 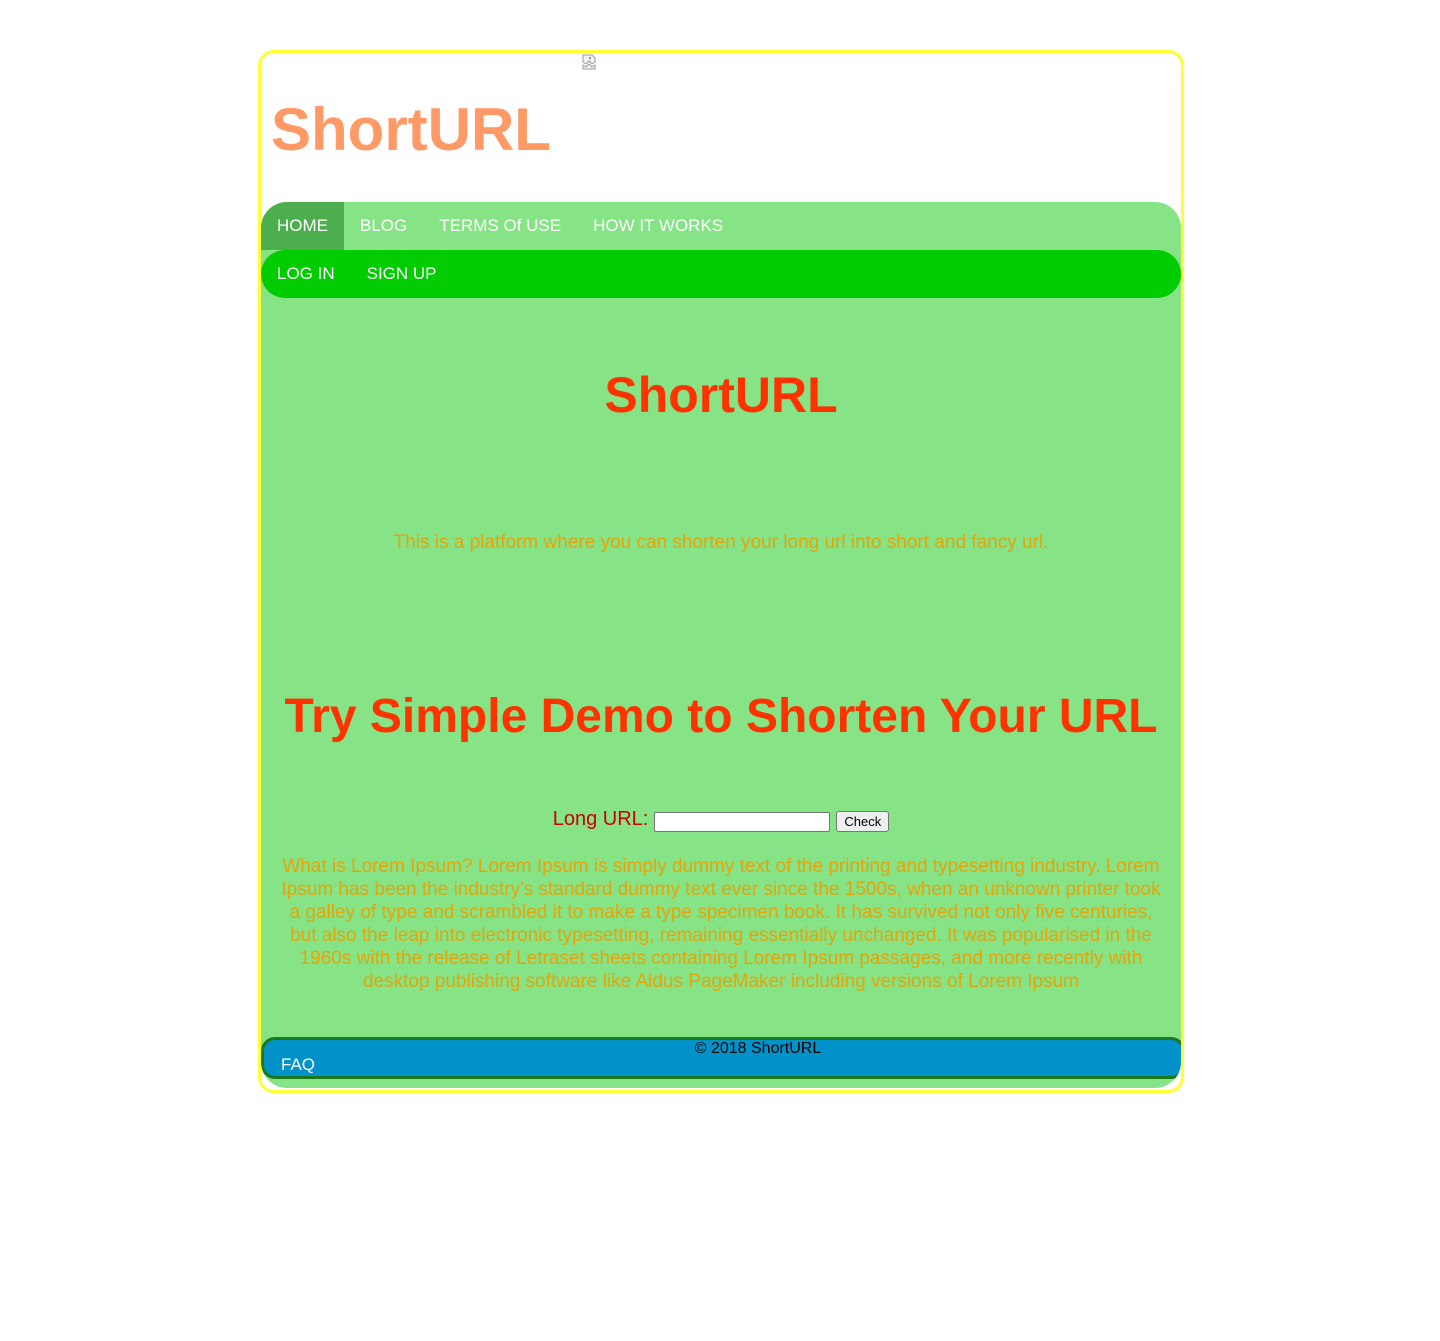 I want to click on long-url-label: Long URL:, so click(x=600, y=819).